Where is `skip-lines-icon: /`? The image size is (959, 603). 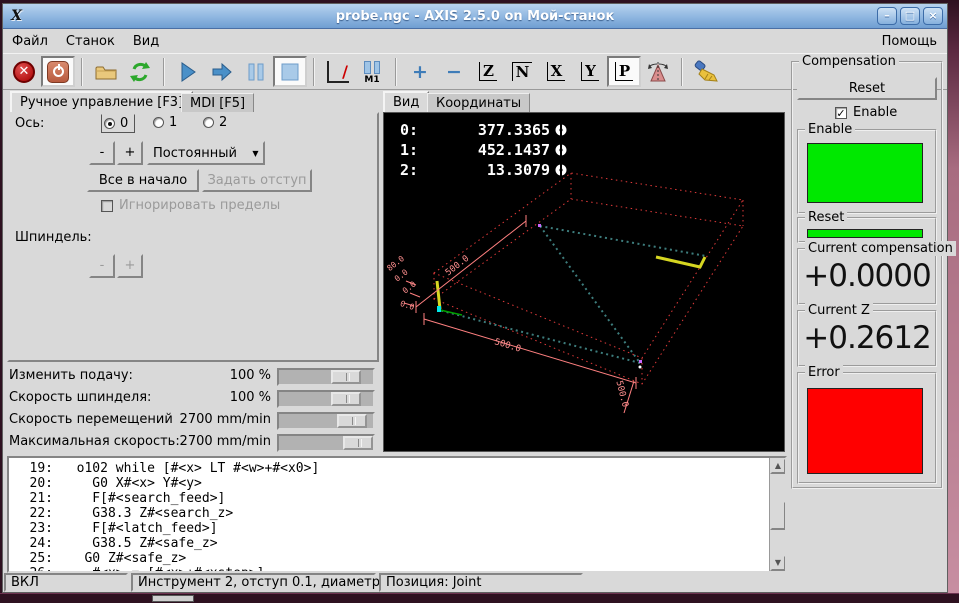 skip-lines-icon: / is located at coordinates (338, 71).